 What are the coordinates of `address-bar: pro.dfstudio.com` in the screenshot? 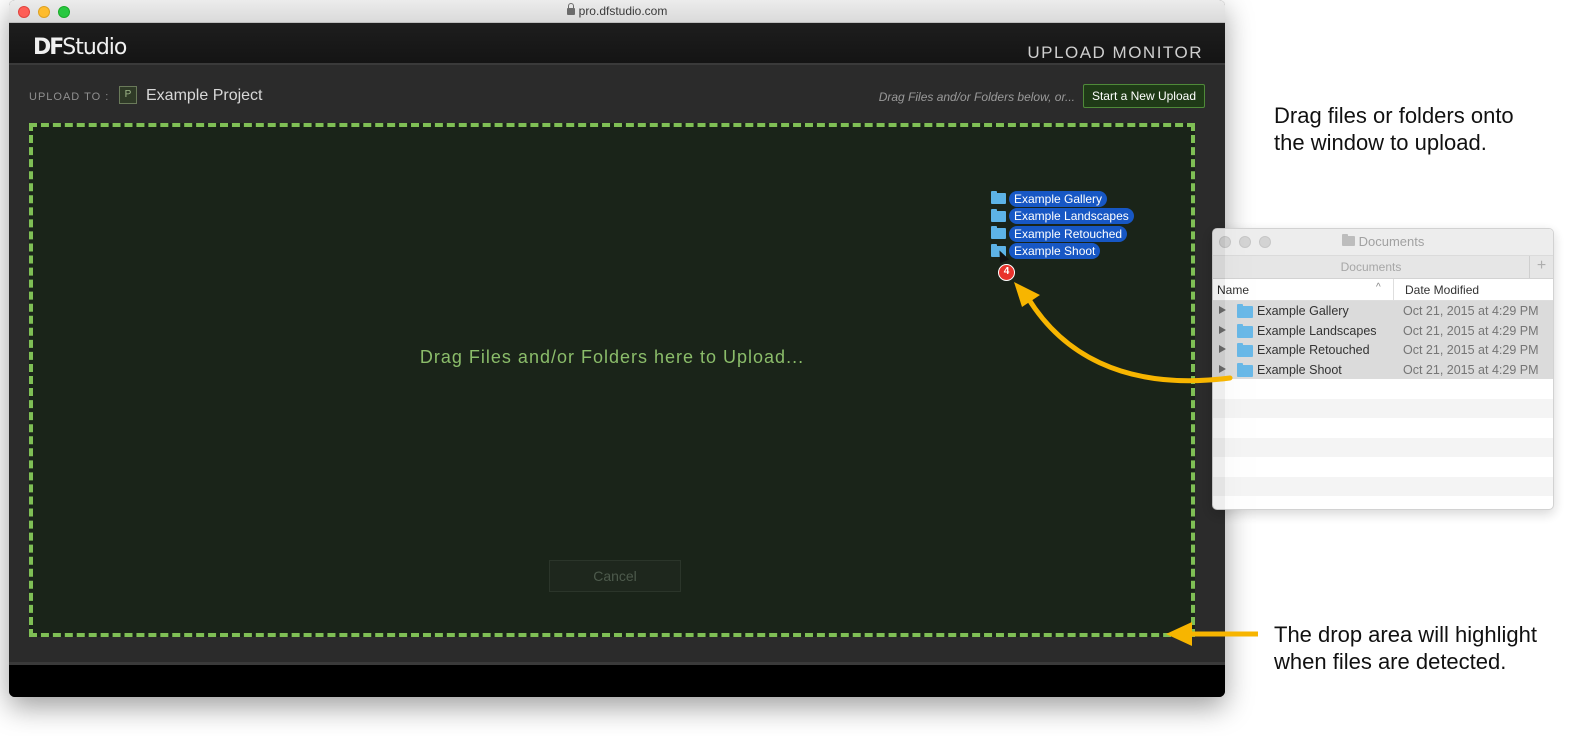 It's located at (617, 10).